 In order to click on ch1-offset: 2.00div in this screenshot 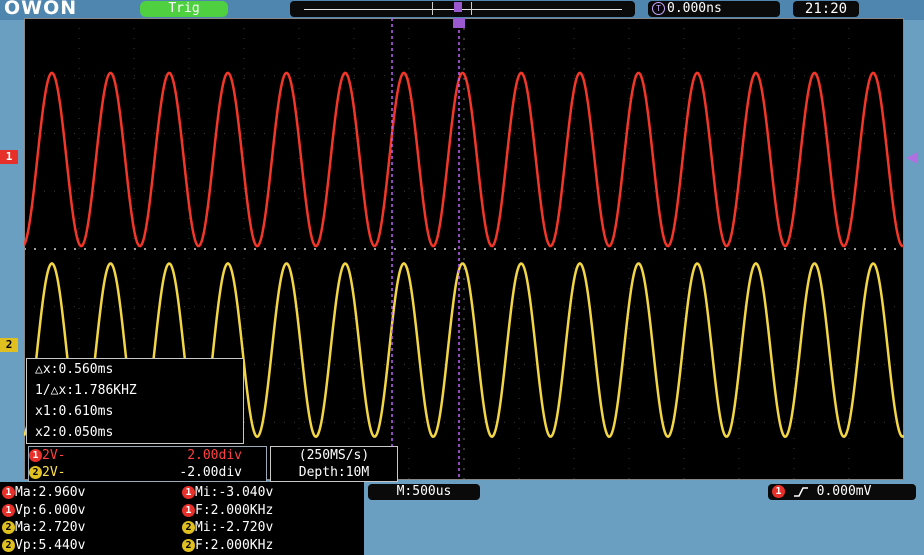, I will do `click(214, 455)`.